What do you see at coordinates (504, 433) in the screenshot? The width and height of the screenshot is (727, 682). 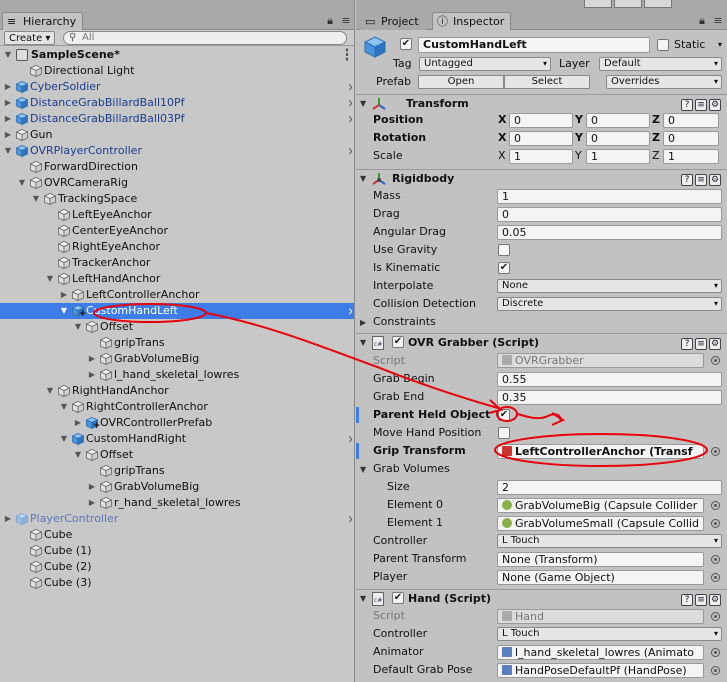 I see `move-hand-position-checkbox` at bounding box center [504, 433].